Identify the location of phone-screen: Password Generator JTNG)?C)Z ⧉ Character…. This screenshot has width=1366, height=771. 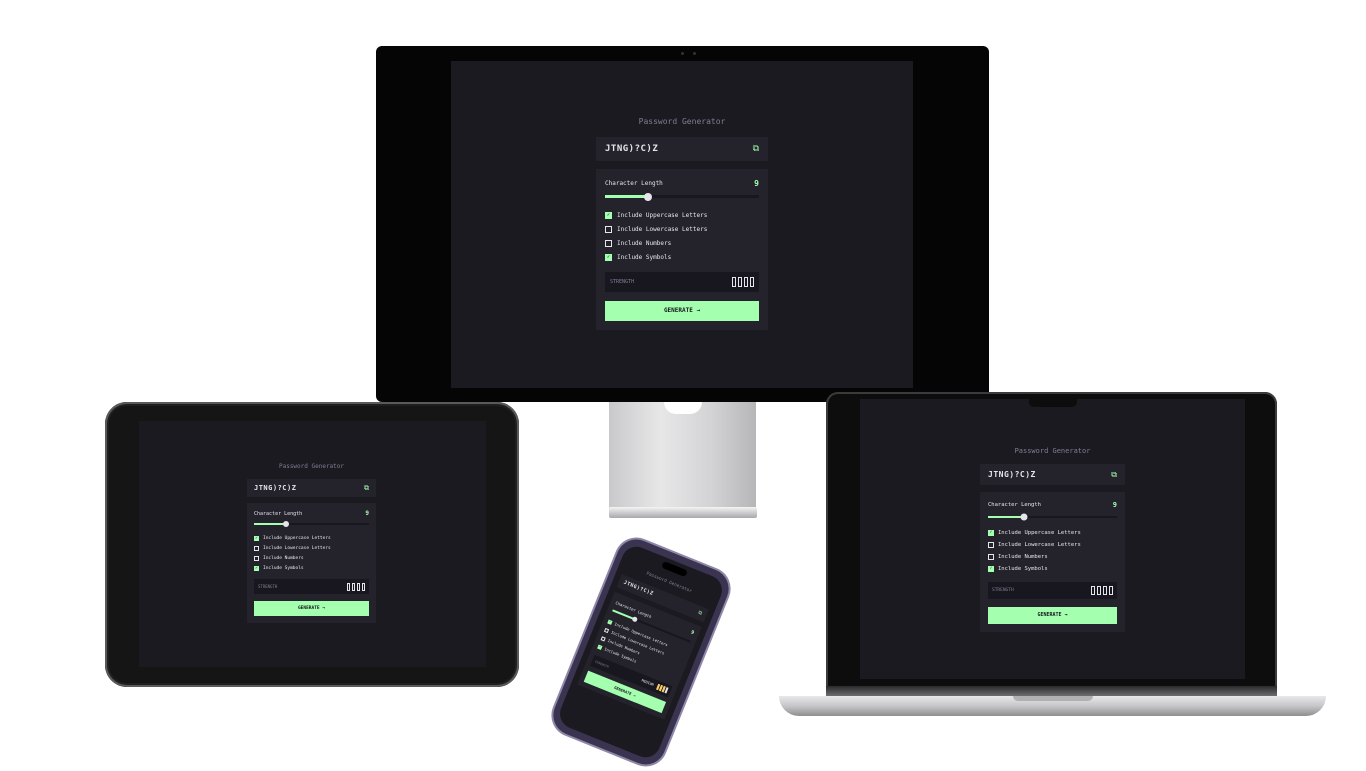
(641, 652).